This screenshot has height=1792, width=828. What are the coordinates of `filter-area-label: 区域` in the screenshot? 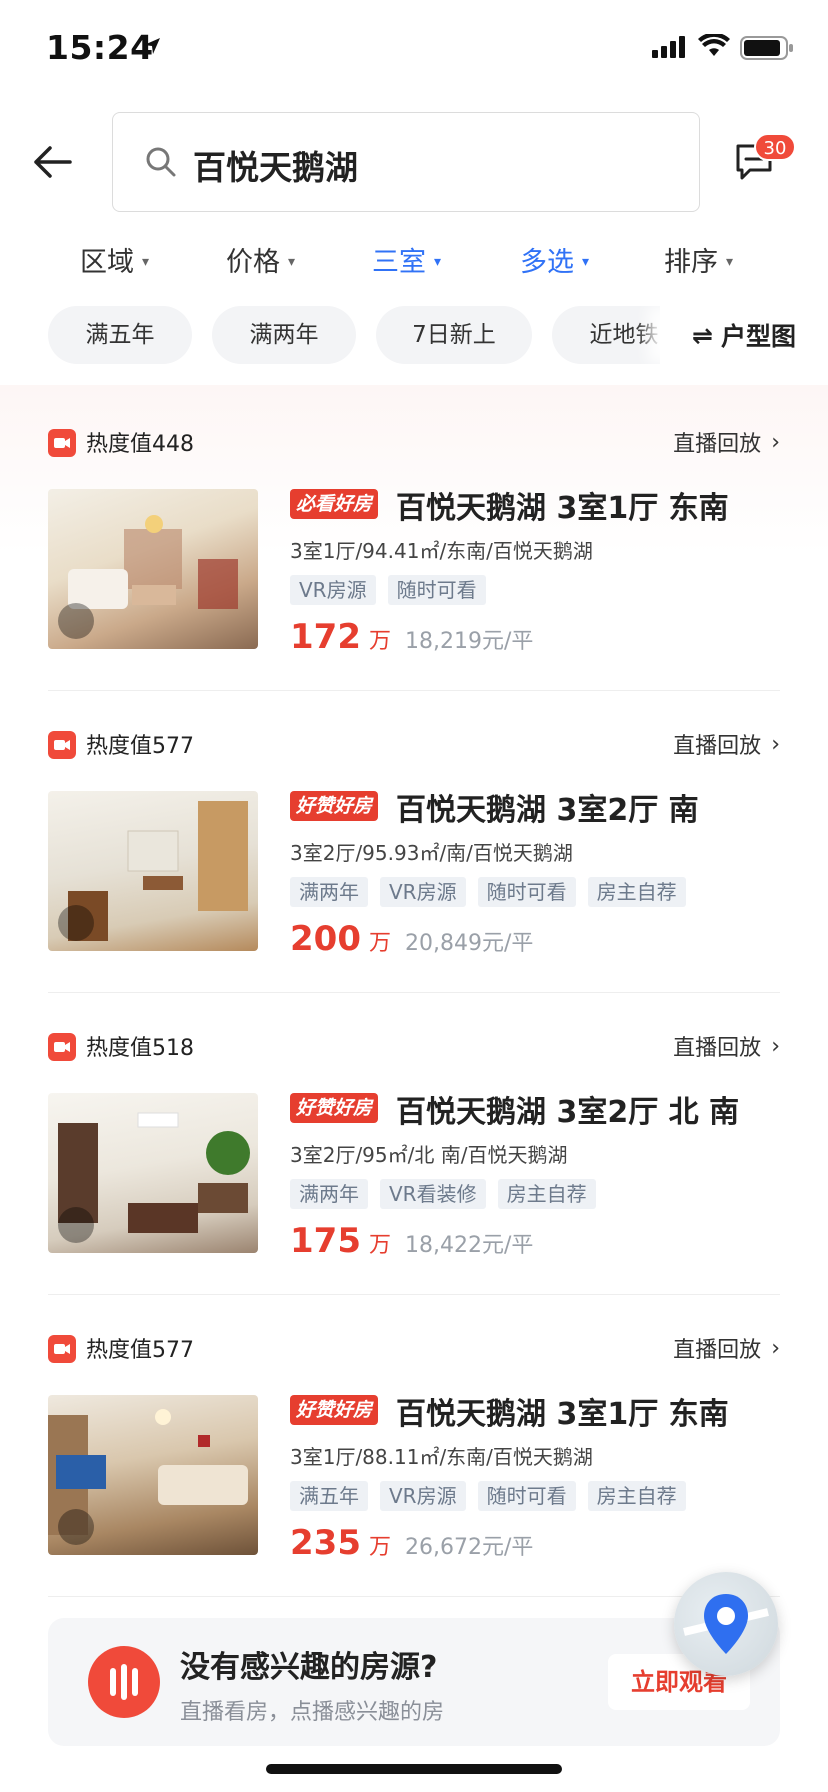 It's located at (107, 262).